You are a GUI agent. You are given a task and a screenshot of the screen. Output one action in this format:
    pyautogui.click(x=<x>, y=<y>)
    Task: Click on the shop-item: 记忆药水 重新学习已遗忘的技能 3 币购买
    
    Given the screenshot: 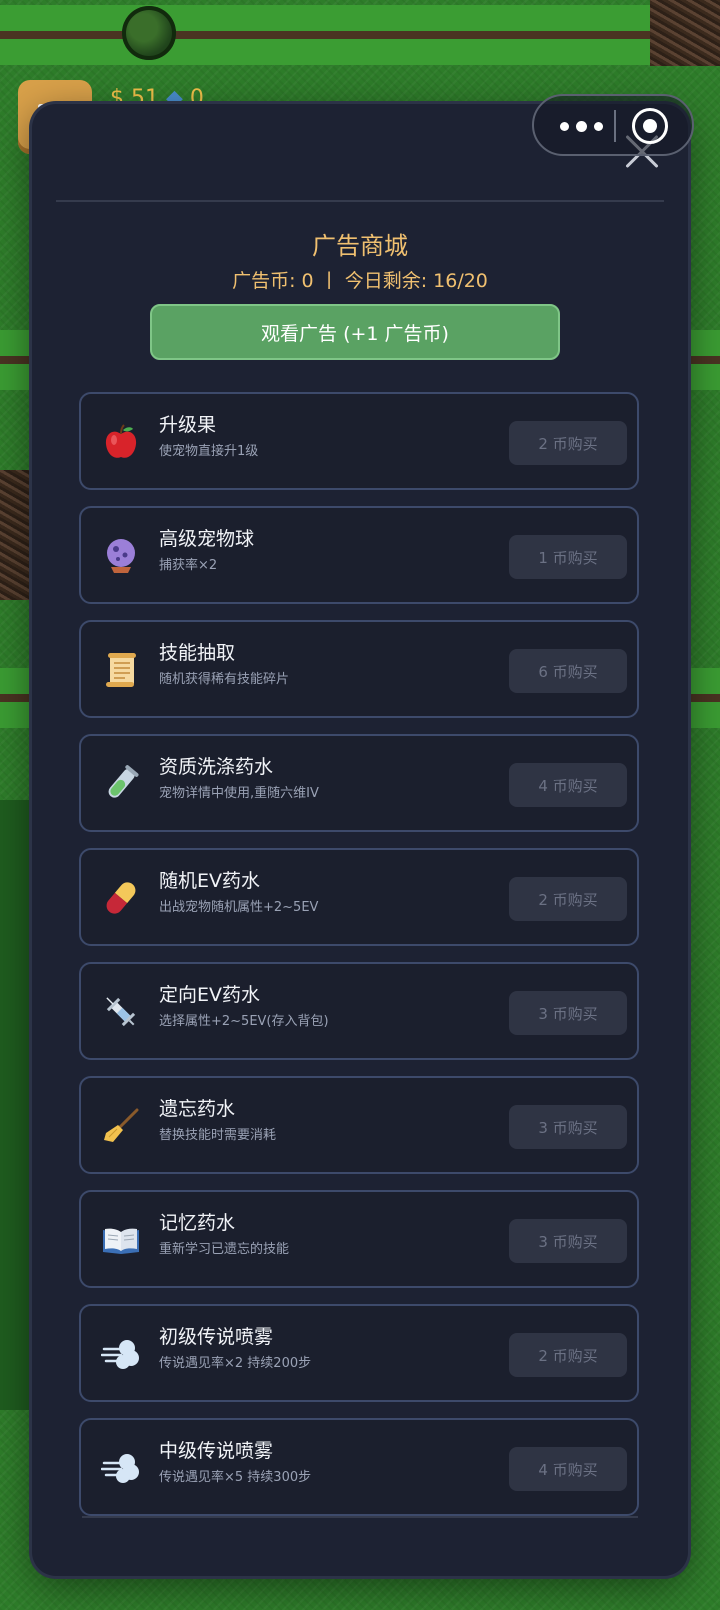 What is the action you would take?
    pyautogui.click(x=359, y=1239)
    